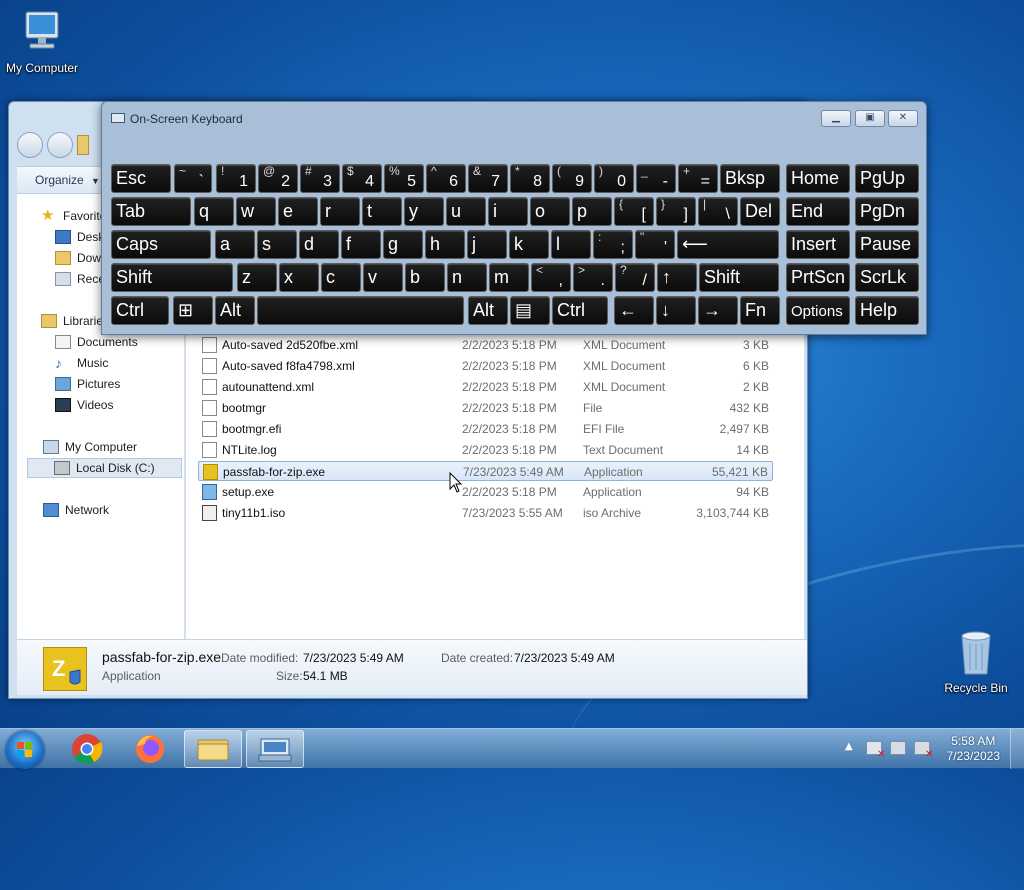  Describe the element at coordinates (818, 178) in the screenshot. I see `key-home: Home` at that location.